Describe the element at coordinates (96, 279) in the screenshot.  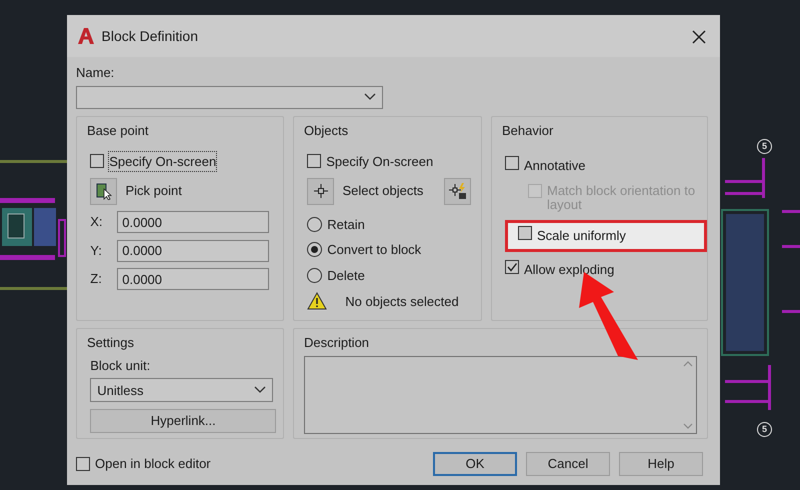
I see `coord-label: Z:` at that location.